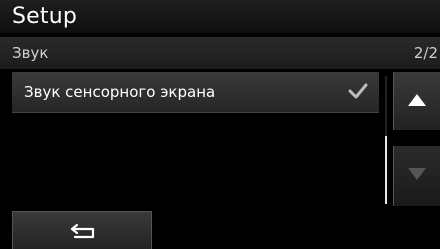  I want to click on title-bar: Setup, so click(220, 16).